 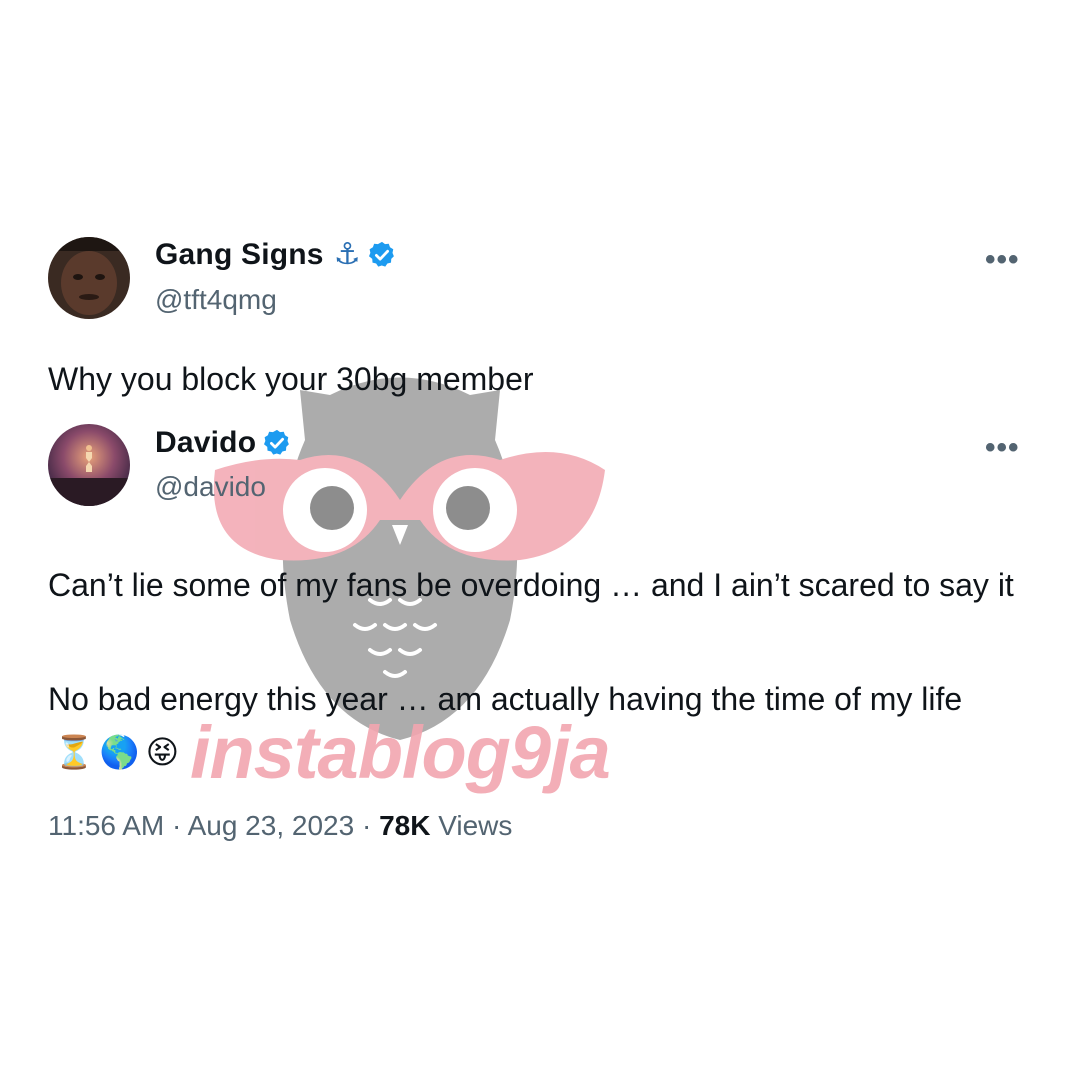 I want to click on tweet-text: Why you block your 30bg member, so click(x=291, y=379).